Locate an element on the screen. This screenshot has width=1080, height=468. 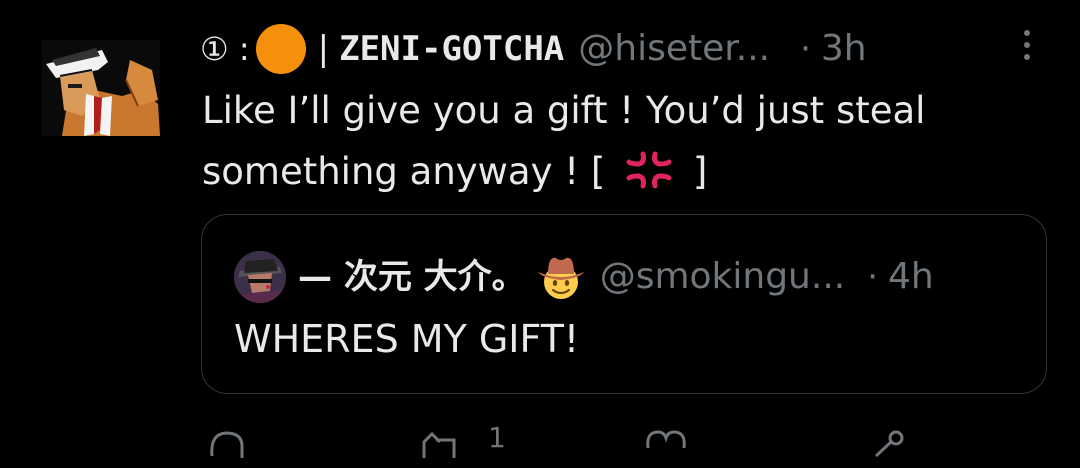
orange-circle-icon is located at coordinates (280, 49).